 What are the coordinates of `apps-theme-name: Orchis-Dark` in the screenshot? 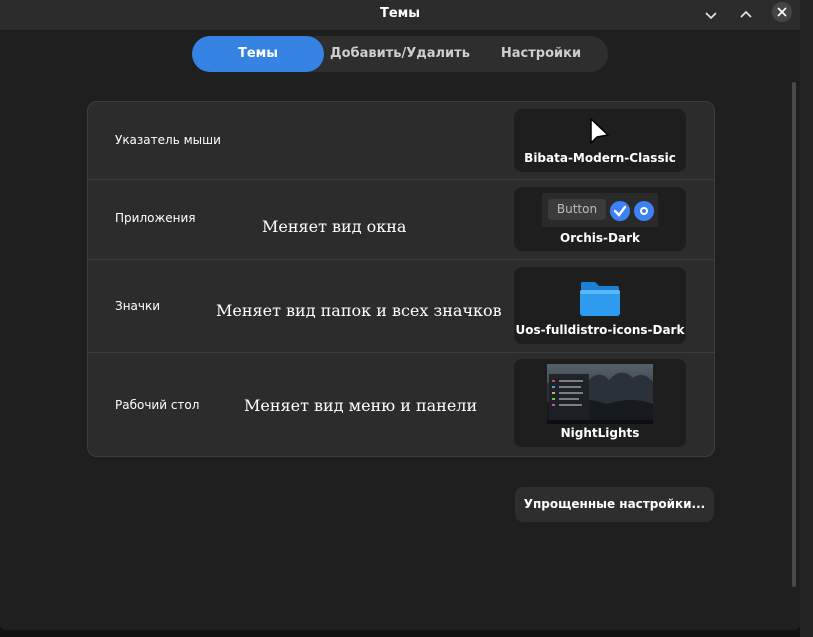 It's located at (600, 238).